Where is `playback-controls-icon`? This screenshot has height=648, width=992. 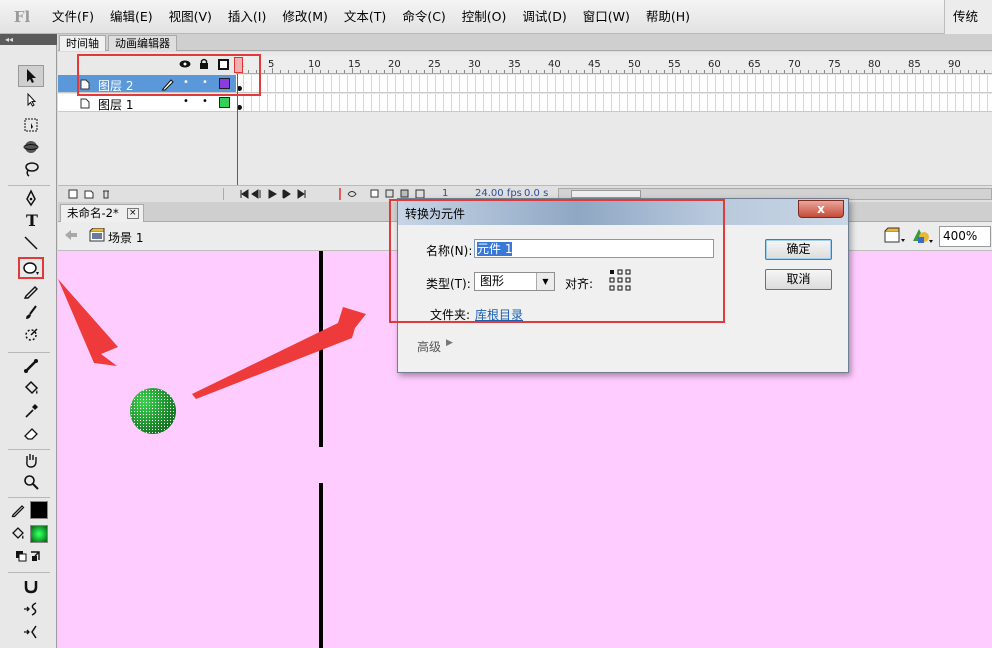
playback-controls-icon is located at coordinates (283, 194).